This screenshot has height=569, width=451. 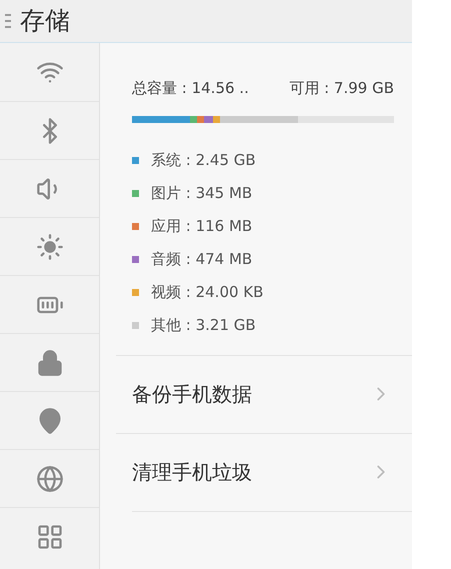 I want to click on globe-icon, so click(x=50, y=478).